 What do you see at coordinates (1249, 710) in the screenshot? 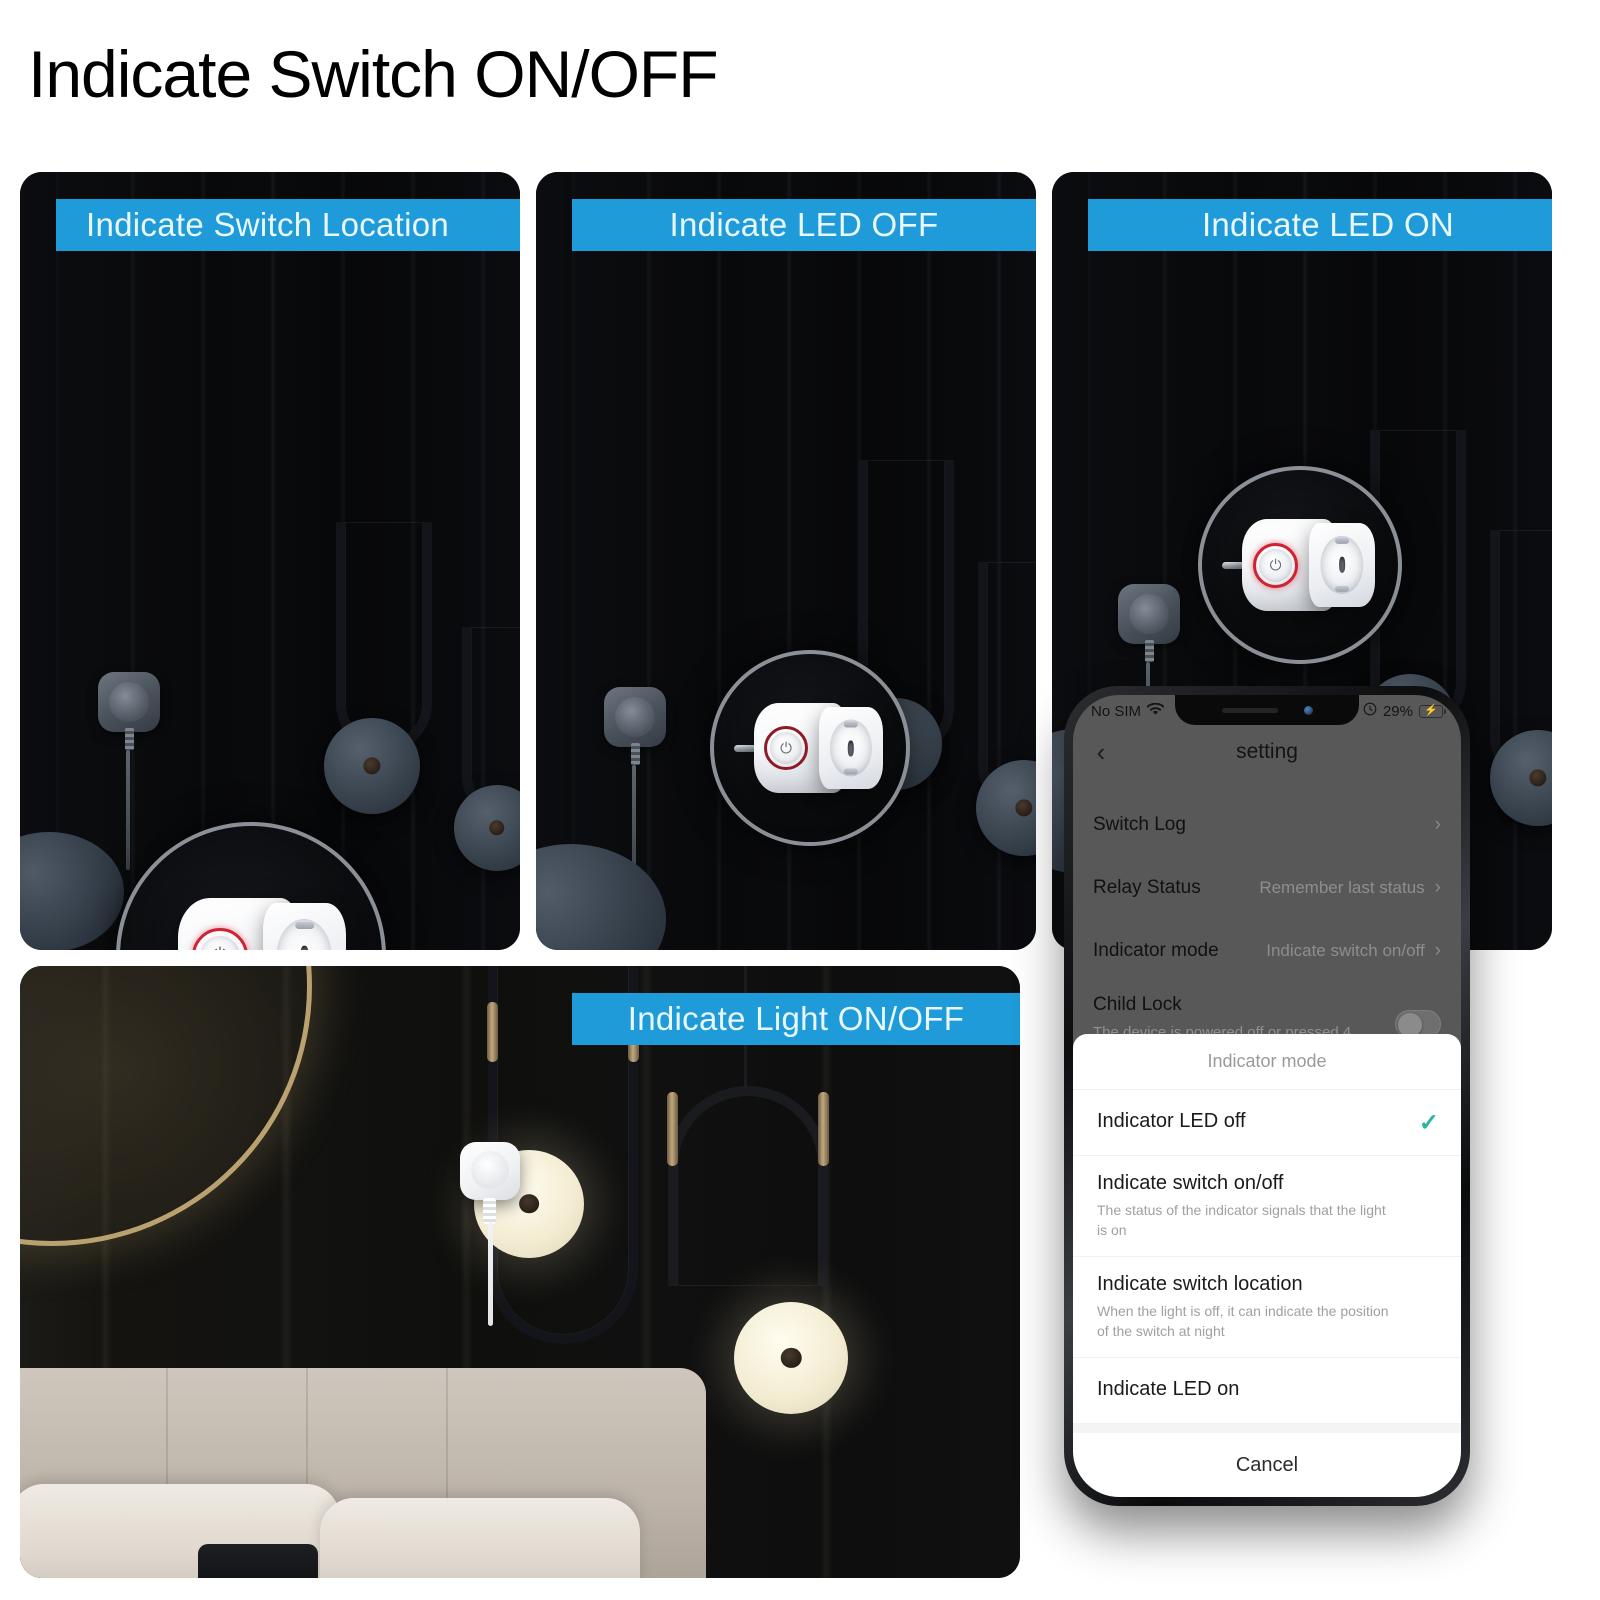
I see `earpiece-speaker` at bounding box center [1249, 710].